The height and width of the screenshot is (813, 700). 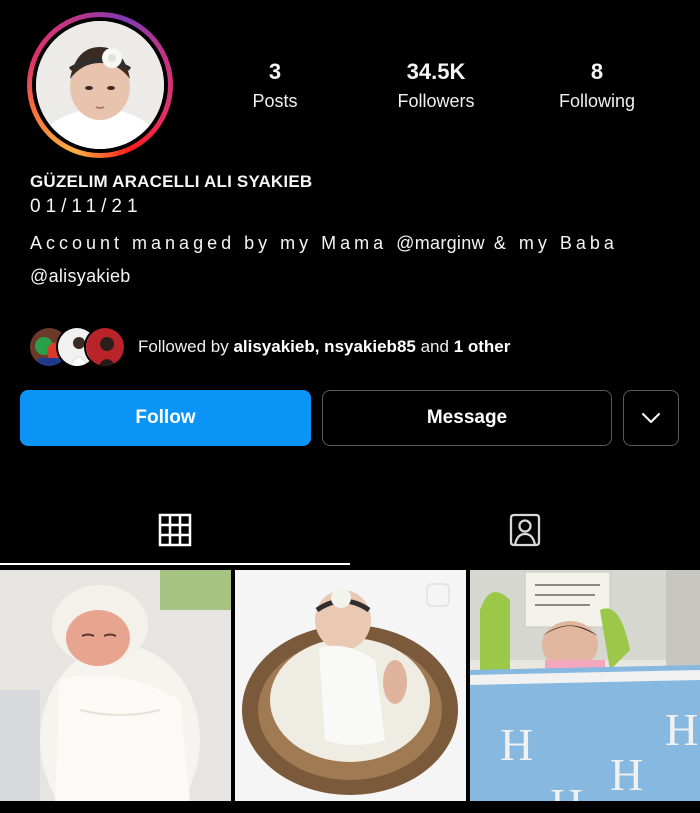 I want to click on message-button: Message, so click(x=467, y=418).